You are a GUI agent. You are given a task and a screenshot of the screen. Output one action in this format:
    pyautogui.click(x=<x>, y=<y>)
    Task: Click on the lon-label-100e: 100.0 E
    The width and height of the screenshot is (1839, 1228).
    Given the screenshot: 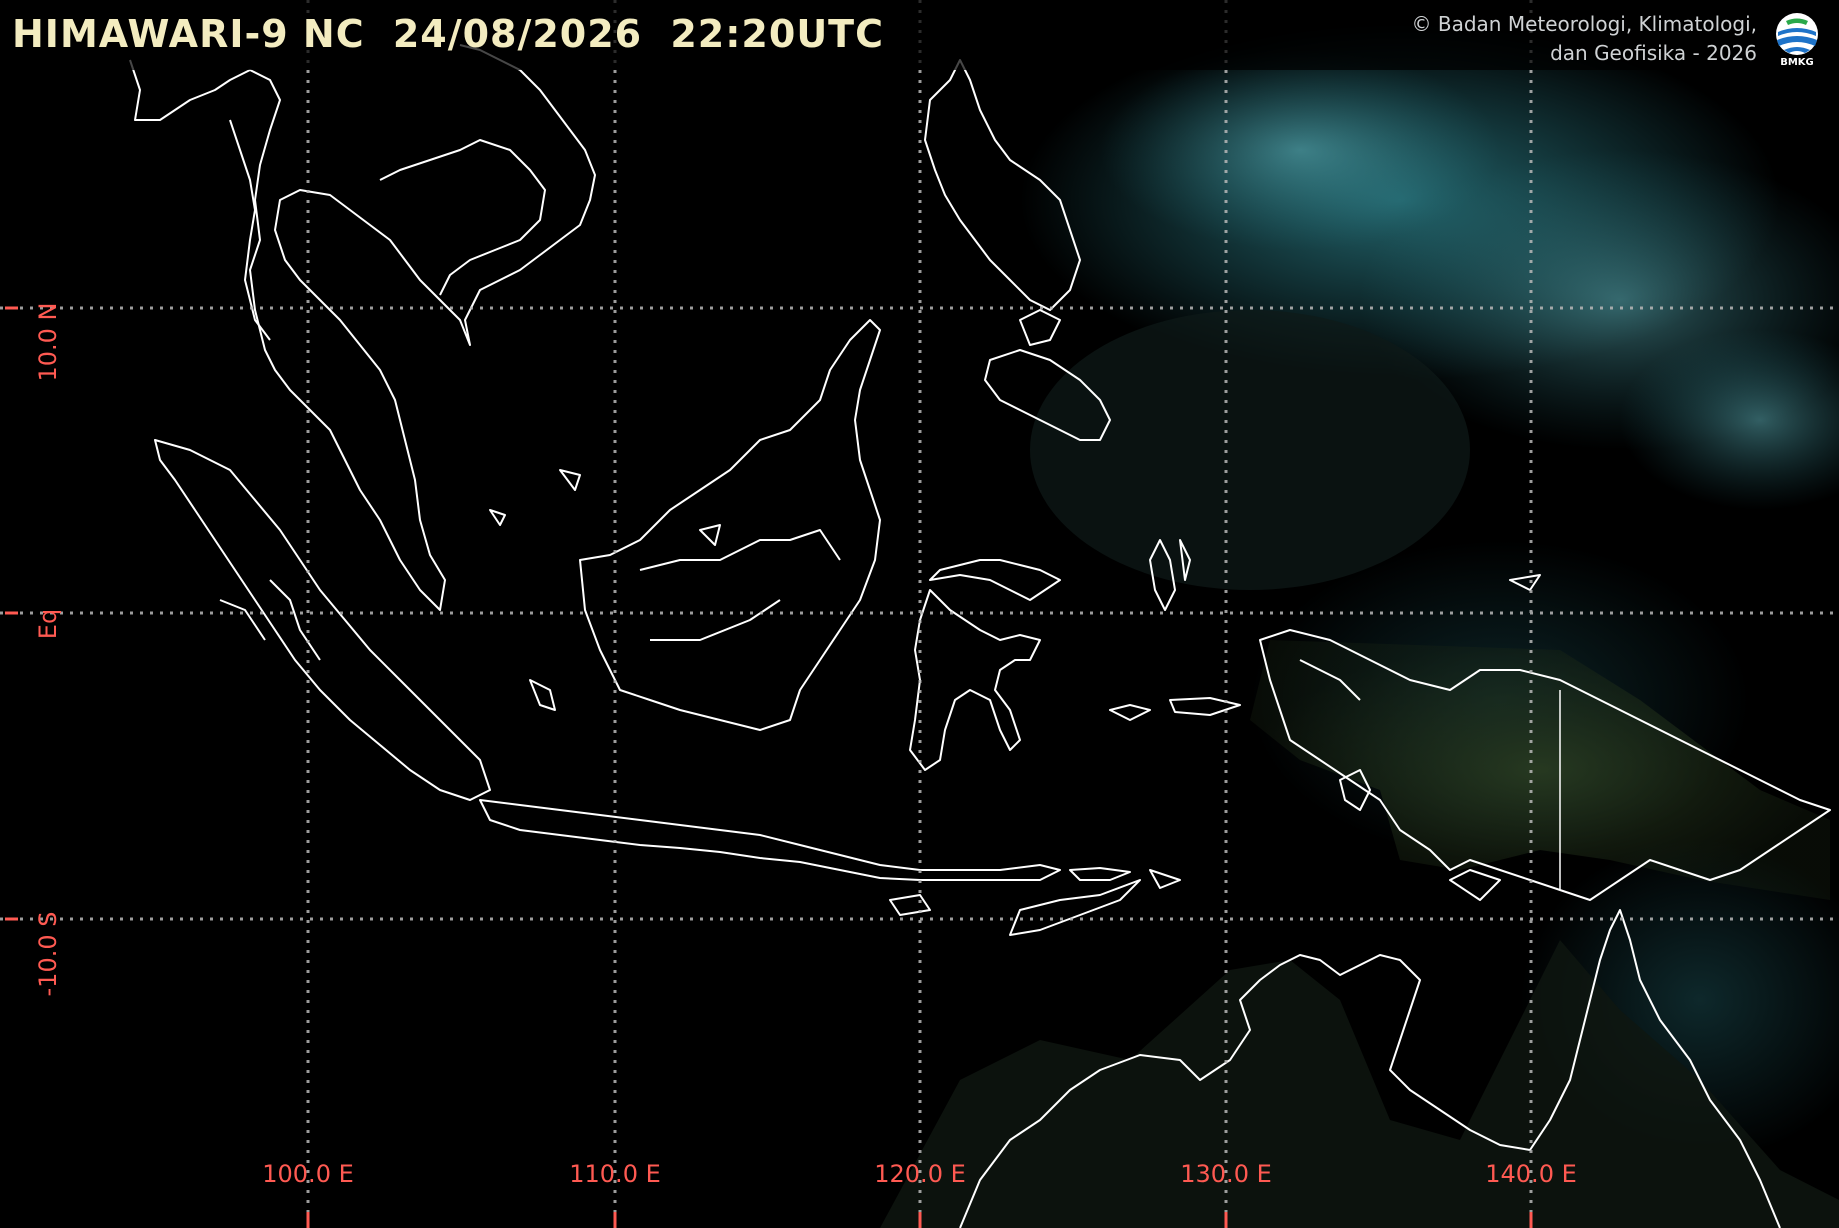 What is the action you would take?
    pyautogui.click(x=308, y=1174)
    